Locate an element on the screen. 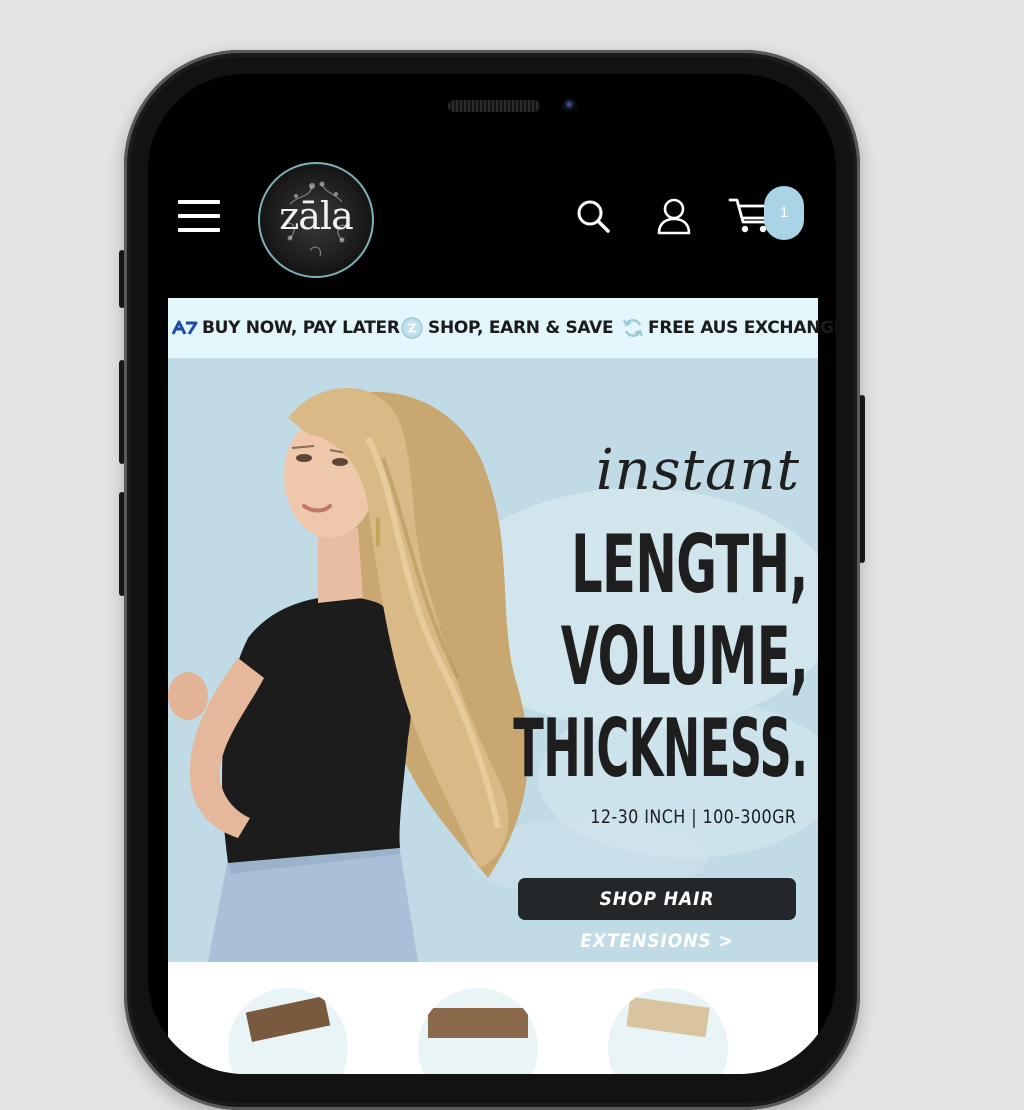 The height and width of the screenshot is (1110, 1024). svg-text: Z is located at coordinates (412, 329).